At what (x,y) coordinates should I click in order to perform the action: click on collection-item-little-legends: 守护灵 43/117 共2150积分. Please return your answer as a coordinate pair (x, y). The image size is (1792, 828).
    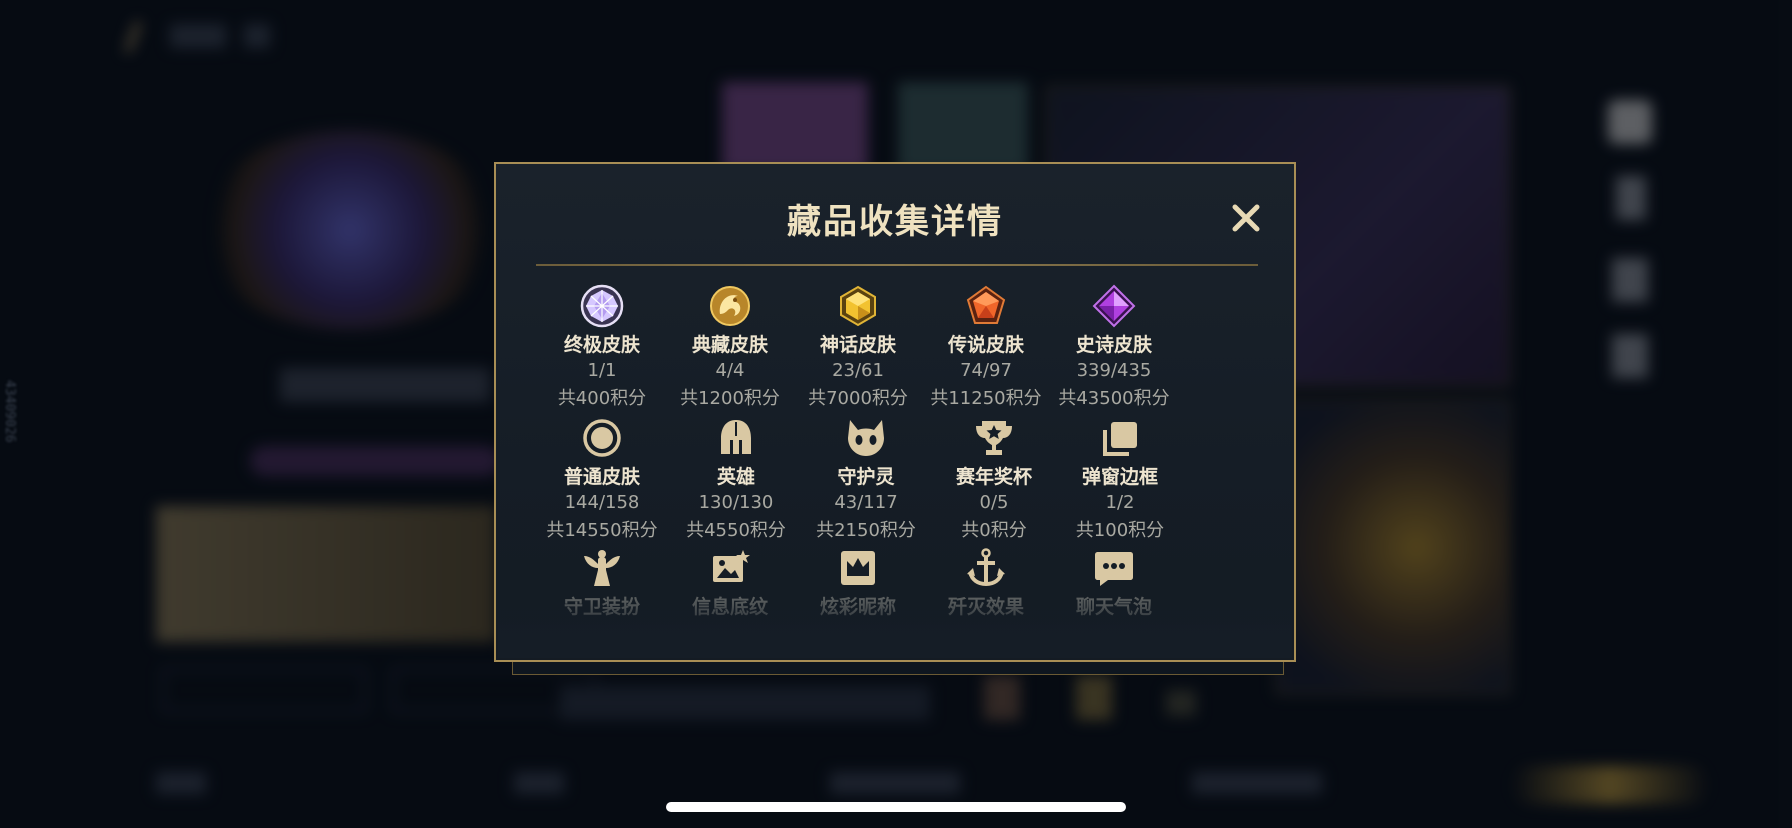
    Looking at the image, I should click on (866, 479).